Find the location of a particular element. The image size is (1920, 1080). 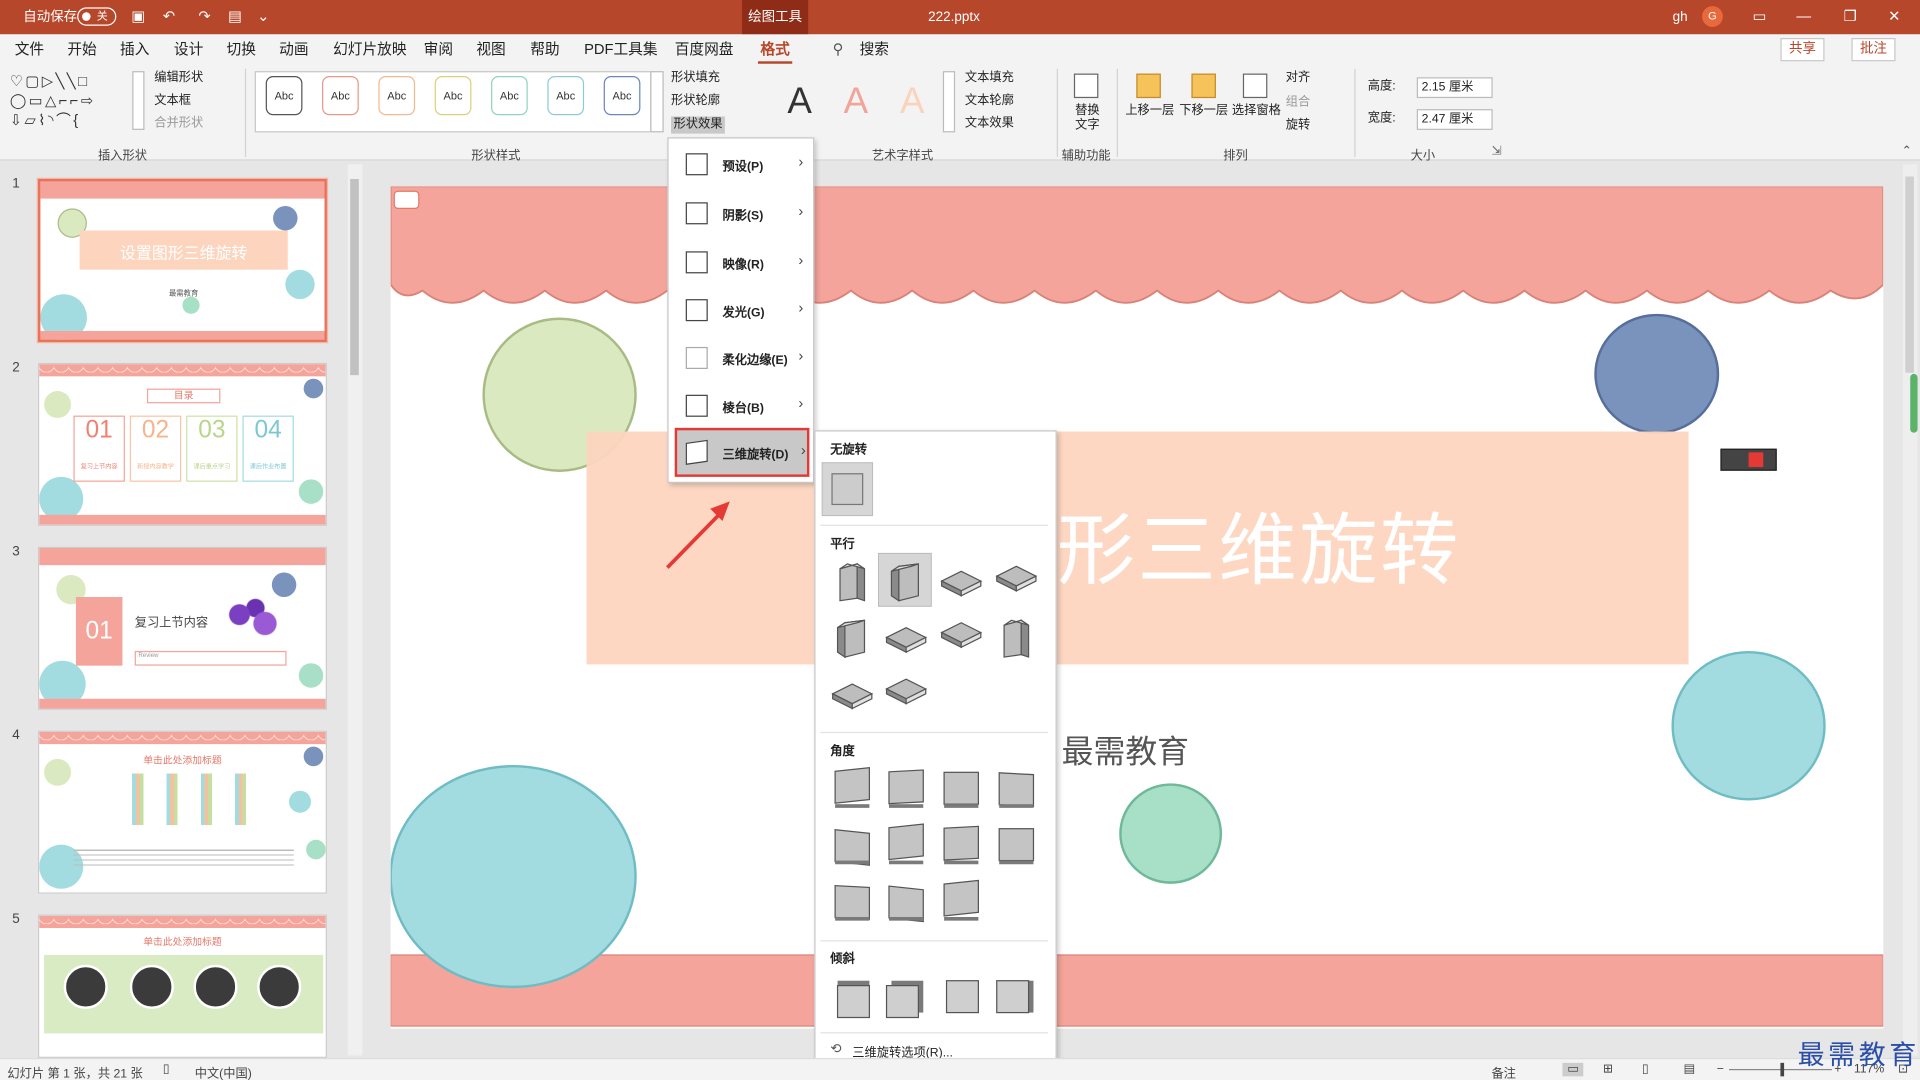

tab-design: 设计 is located at coordinates (188, 48).